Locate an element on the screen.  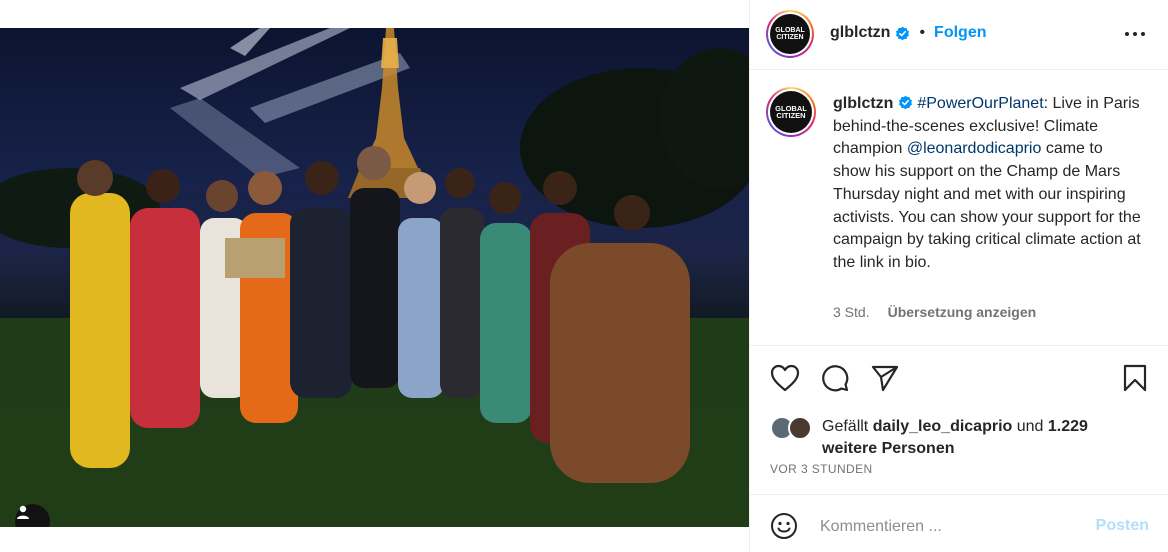
more-options-icon is located at coordinates (1135, 34).